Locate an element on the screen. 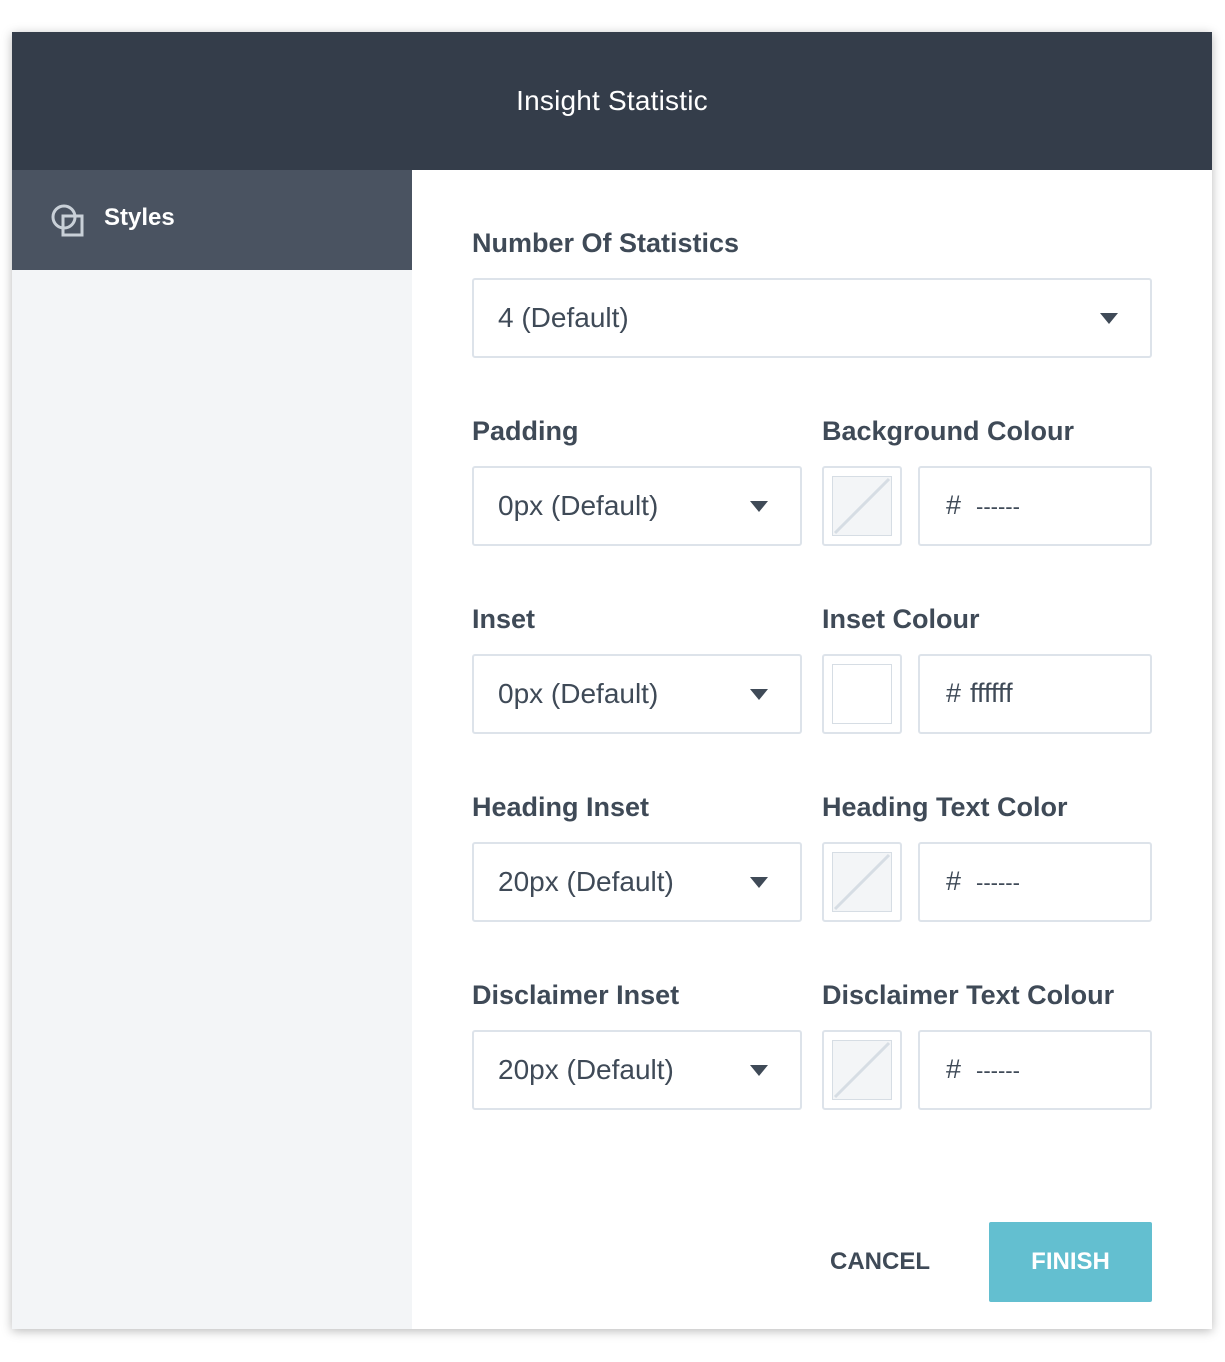  disclaimer-text-colour-label: Disclaimer Text Colour is located at coordinates (968, 995).